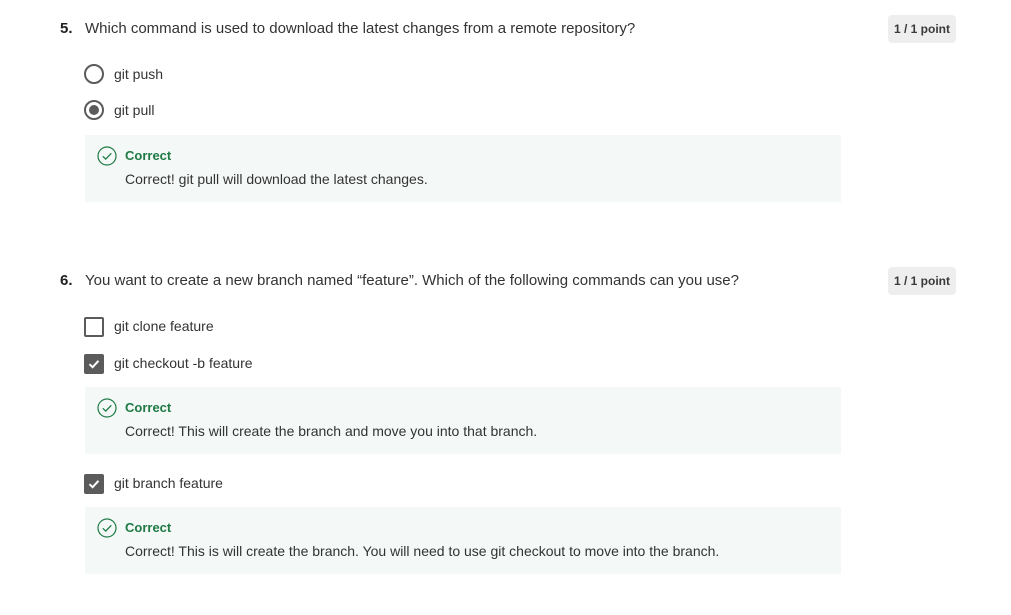 Image resolution: width=1011 pixels, height=615 pixels. What do you see at coordinates (94, 74) in the screenshot?
I see `radio-button` at bounding box center [94, 74].